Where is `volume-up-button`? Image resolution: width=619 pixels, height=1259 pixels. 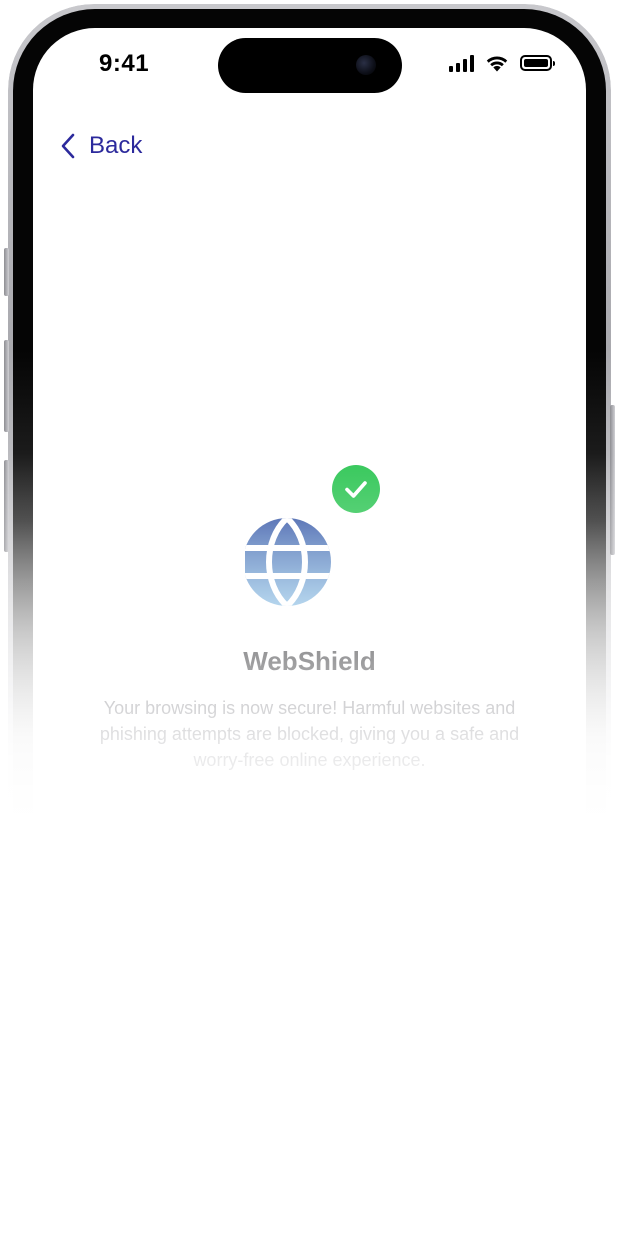 volume-up-button is located at coordinates (6, 386).